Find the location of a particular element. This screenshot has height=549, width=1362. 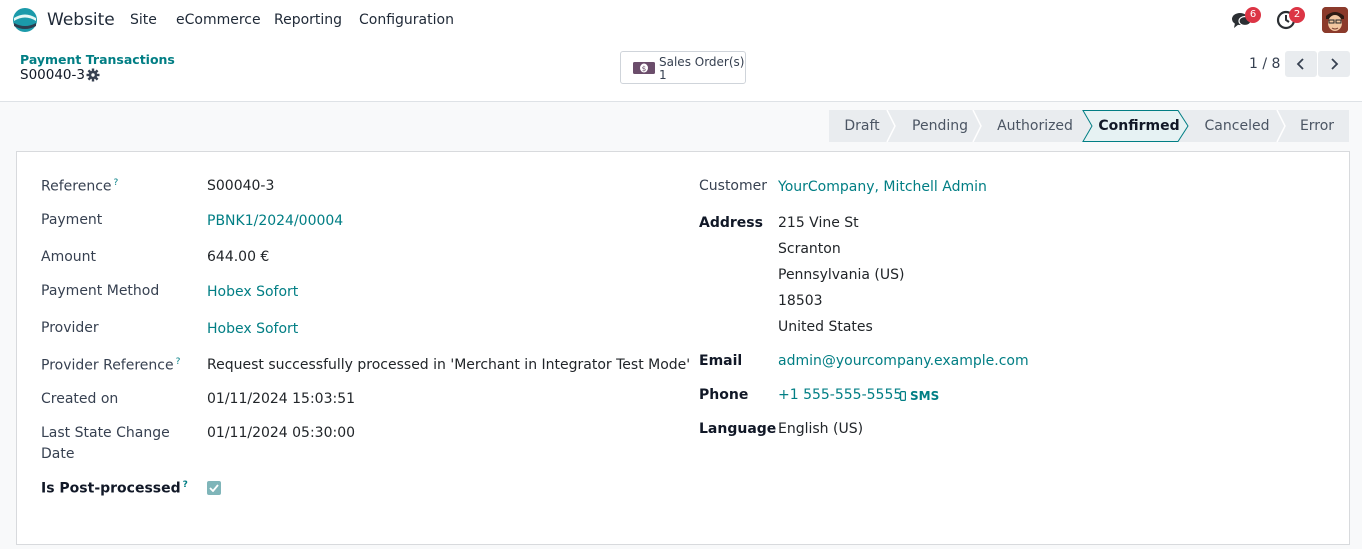

stage-confirmed: Confirmed is located at coordinates (1139, 126).